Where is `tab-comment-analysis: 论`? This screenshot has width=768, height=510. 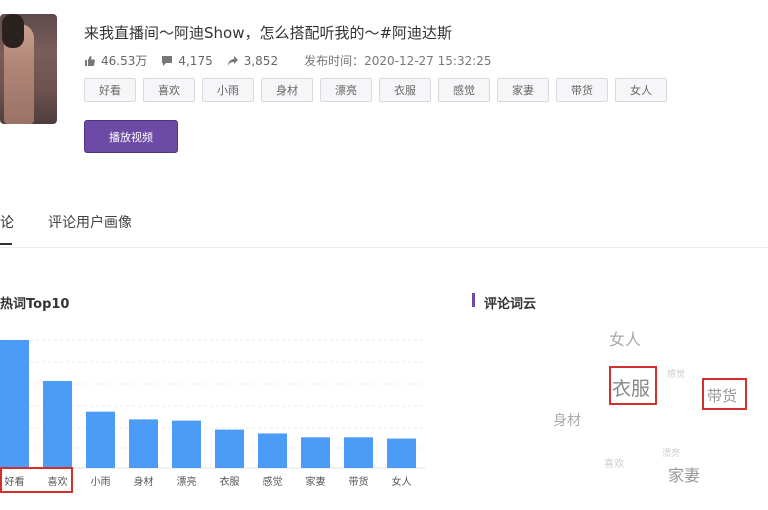 tab-comment-analysis: 论 is located at coordinates (7, 222).